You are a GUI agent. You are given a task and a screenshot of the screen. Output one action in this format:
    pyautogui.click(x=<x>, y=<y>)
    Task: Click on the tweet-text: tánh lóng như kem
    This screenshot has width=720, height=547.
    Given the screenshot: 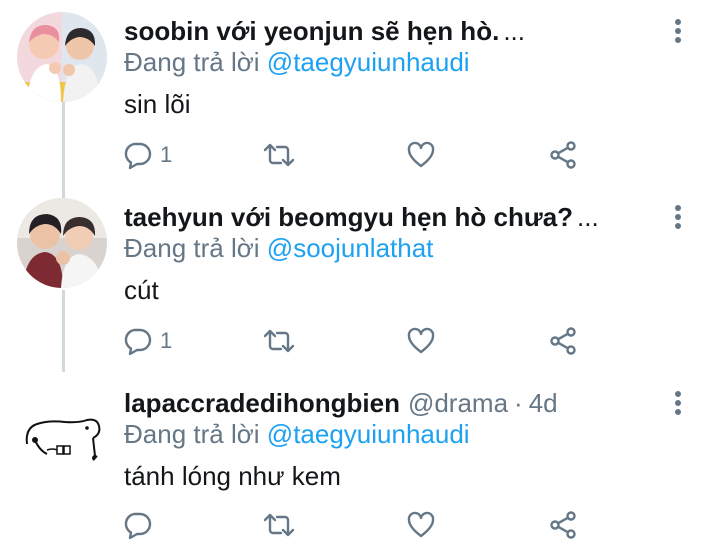 What is the action you would take?
    pyautogui.click(x=232, y=476)
    